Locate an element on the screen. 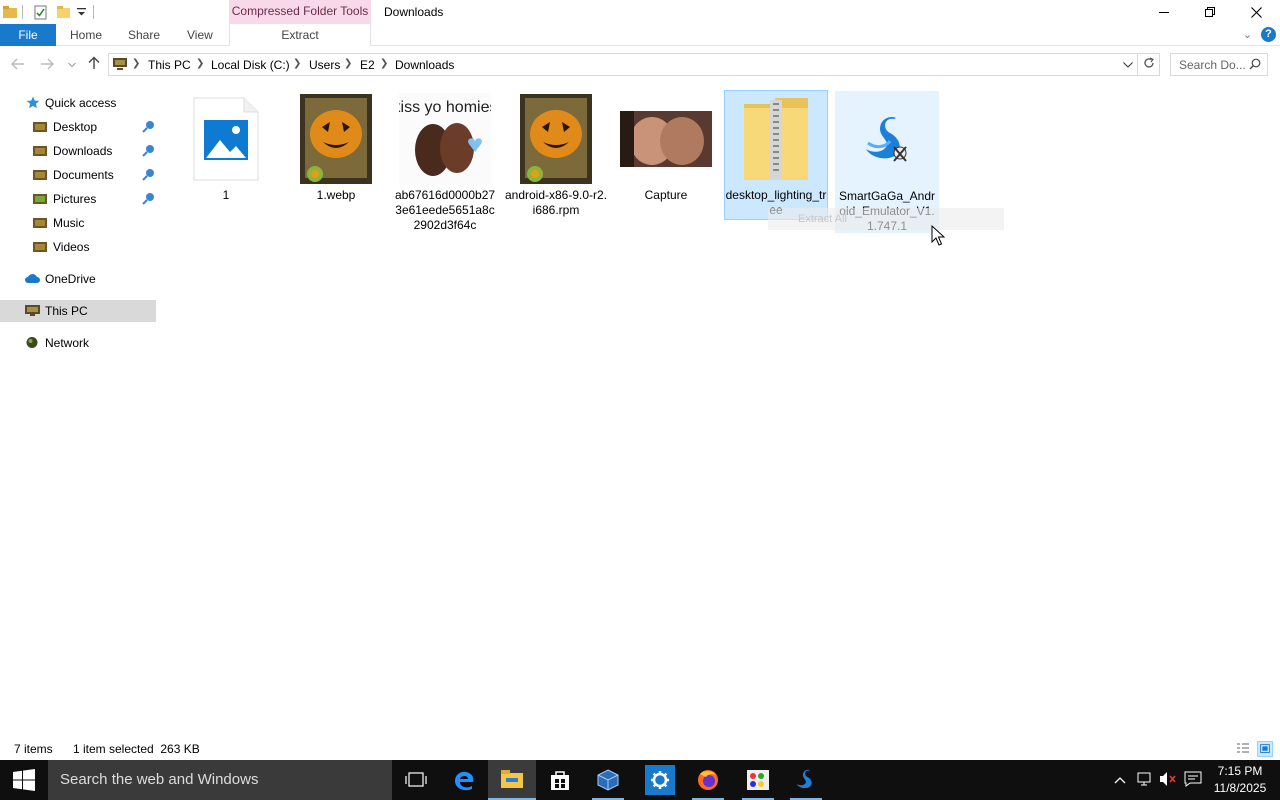 The width and height of the screenshot is (1280, 800). properties-icon is located at coordinates (40, 12).